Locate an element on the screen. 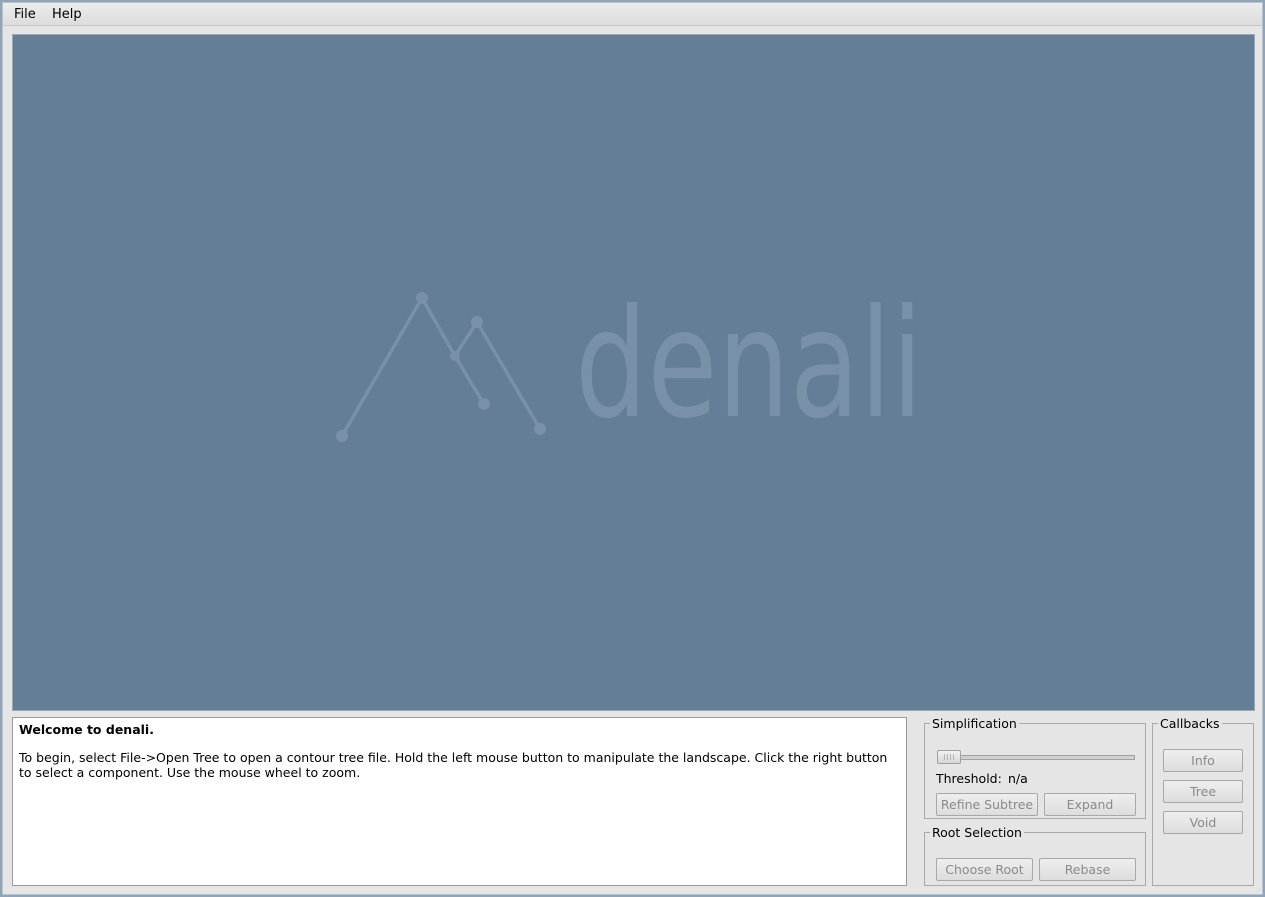  rebase-button: Rebase is located at coordinates (1087, 869).